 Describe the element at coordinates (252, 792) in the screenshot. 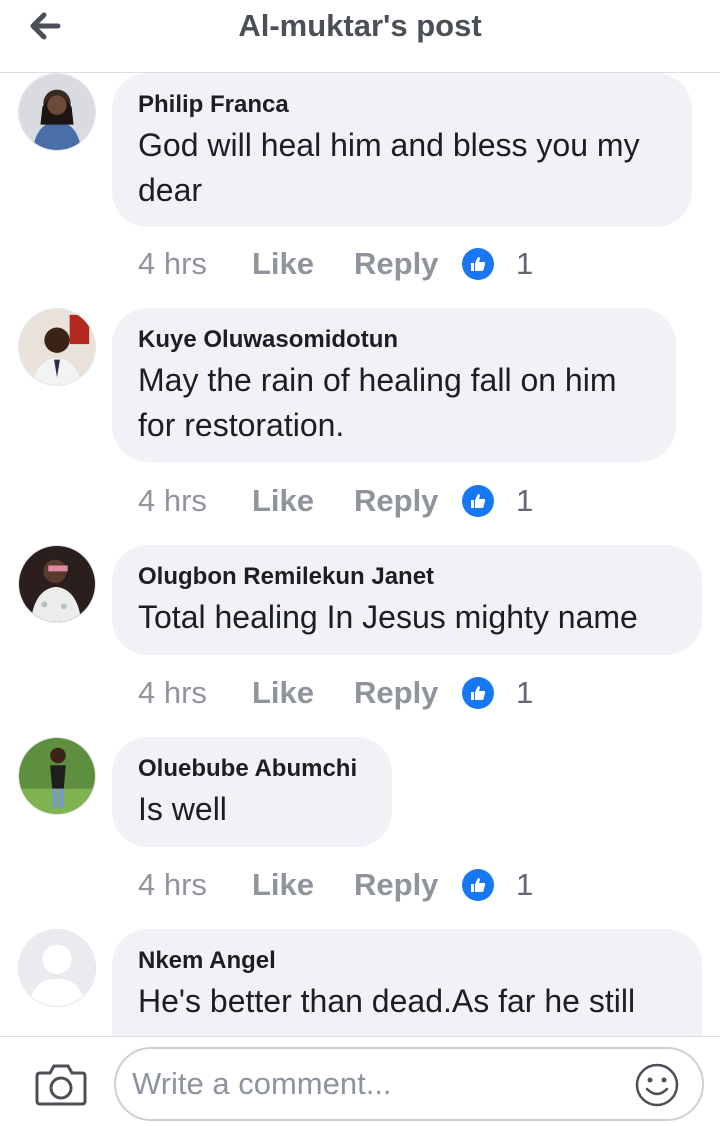

I see `comment-bubble: Oluebube Abumchi Is well` at that location.